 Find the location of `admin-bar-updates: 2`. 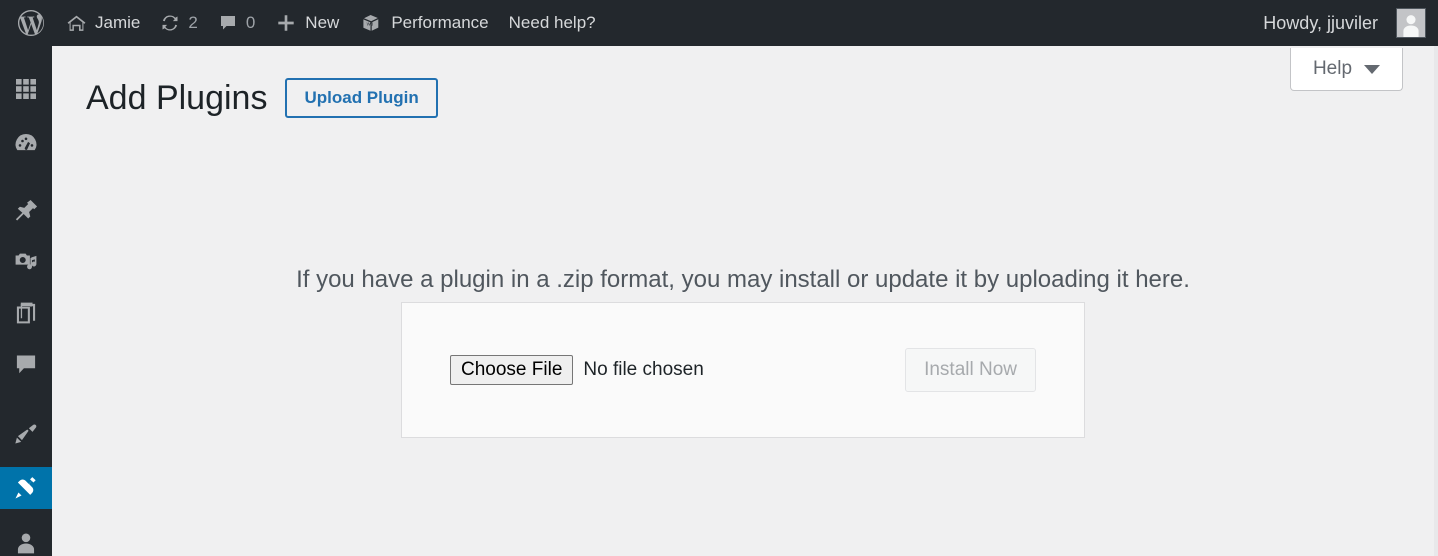

admin-bar-updates: 2 is located at coordinates (178, 23).